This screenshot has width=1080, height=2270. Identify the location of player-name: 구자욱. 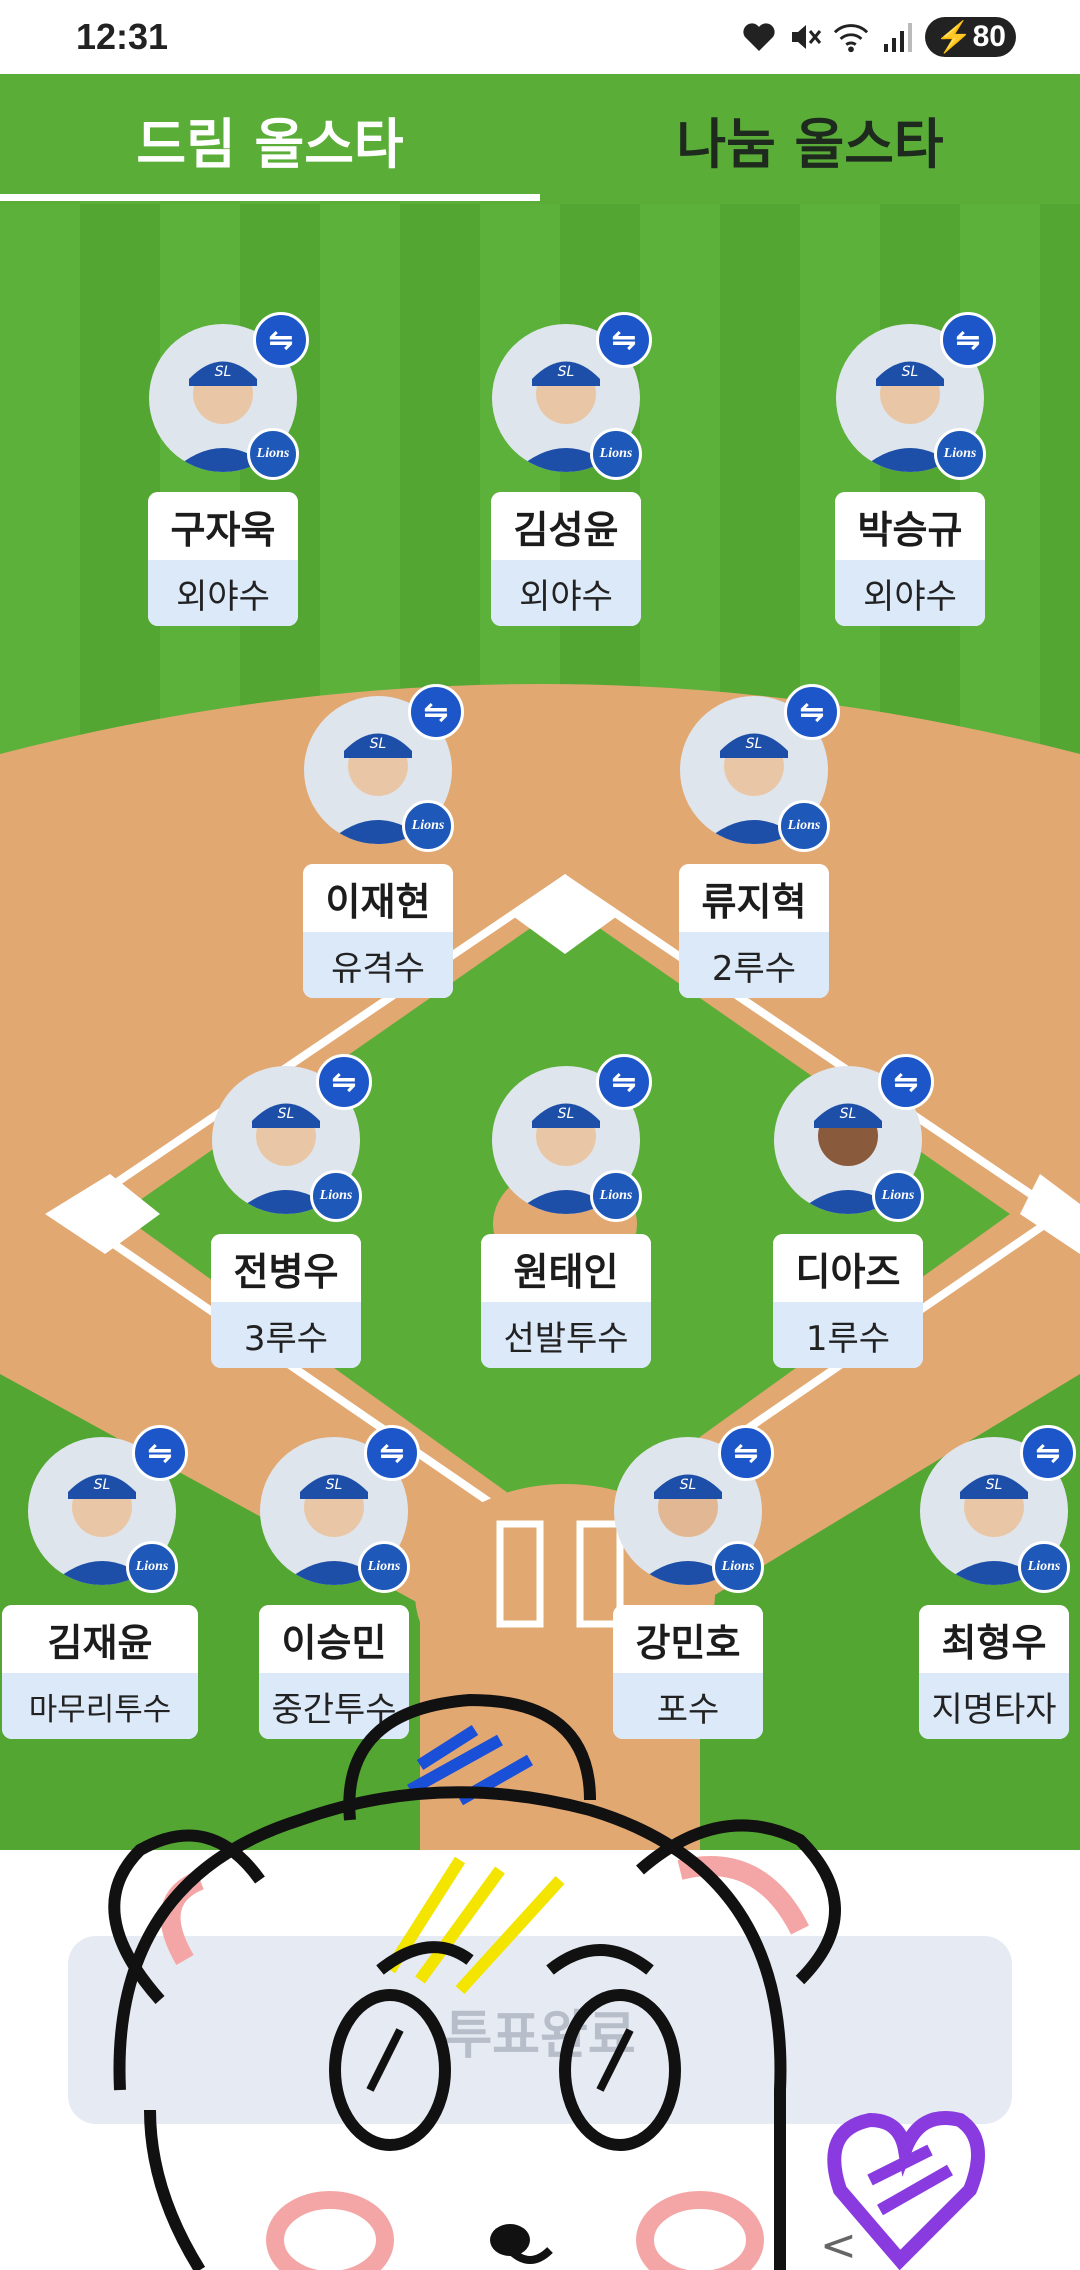
(223, 526).